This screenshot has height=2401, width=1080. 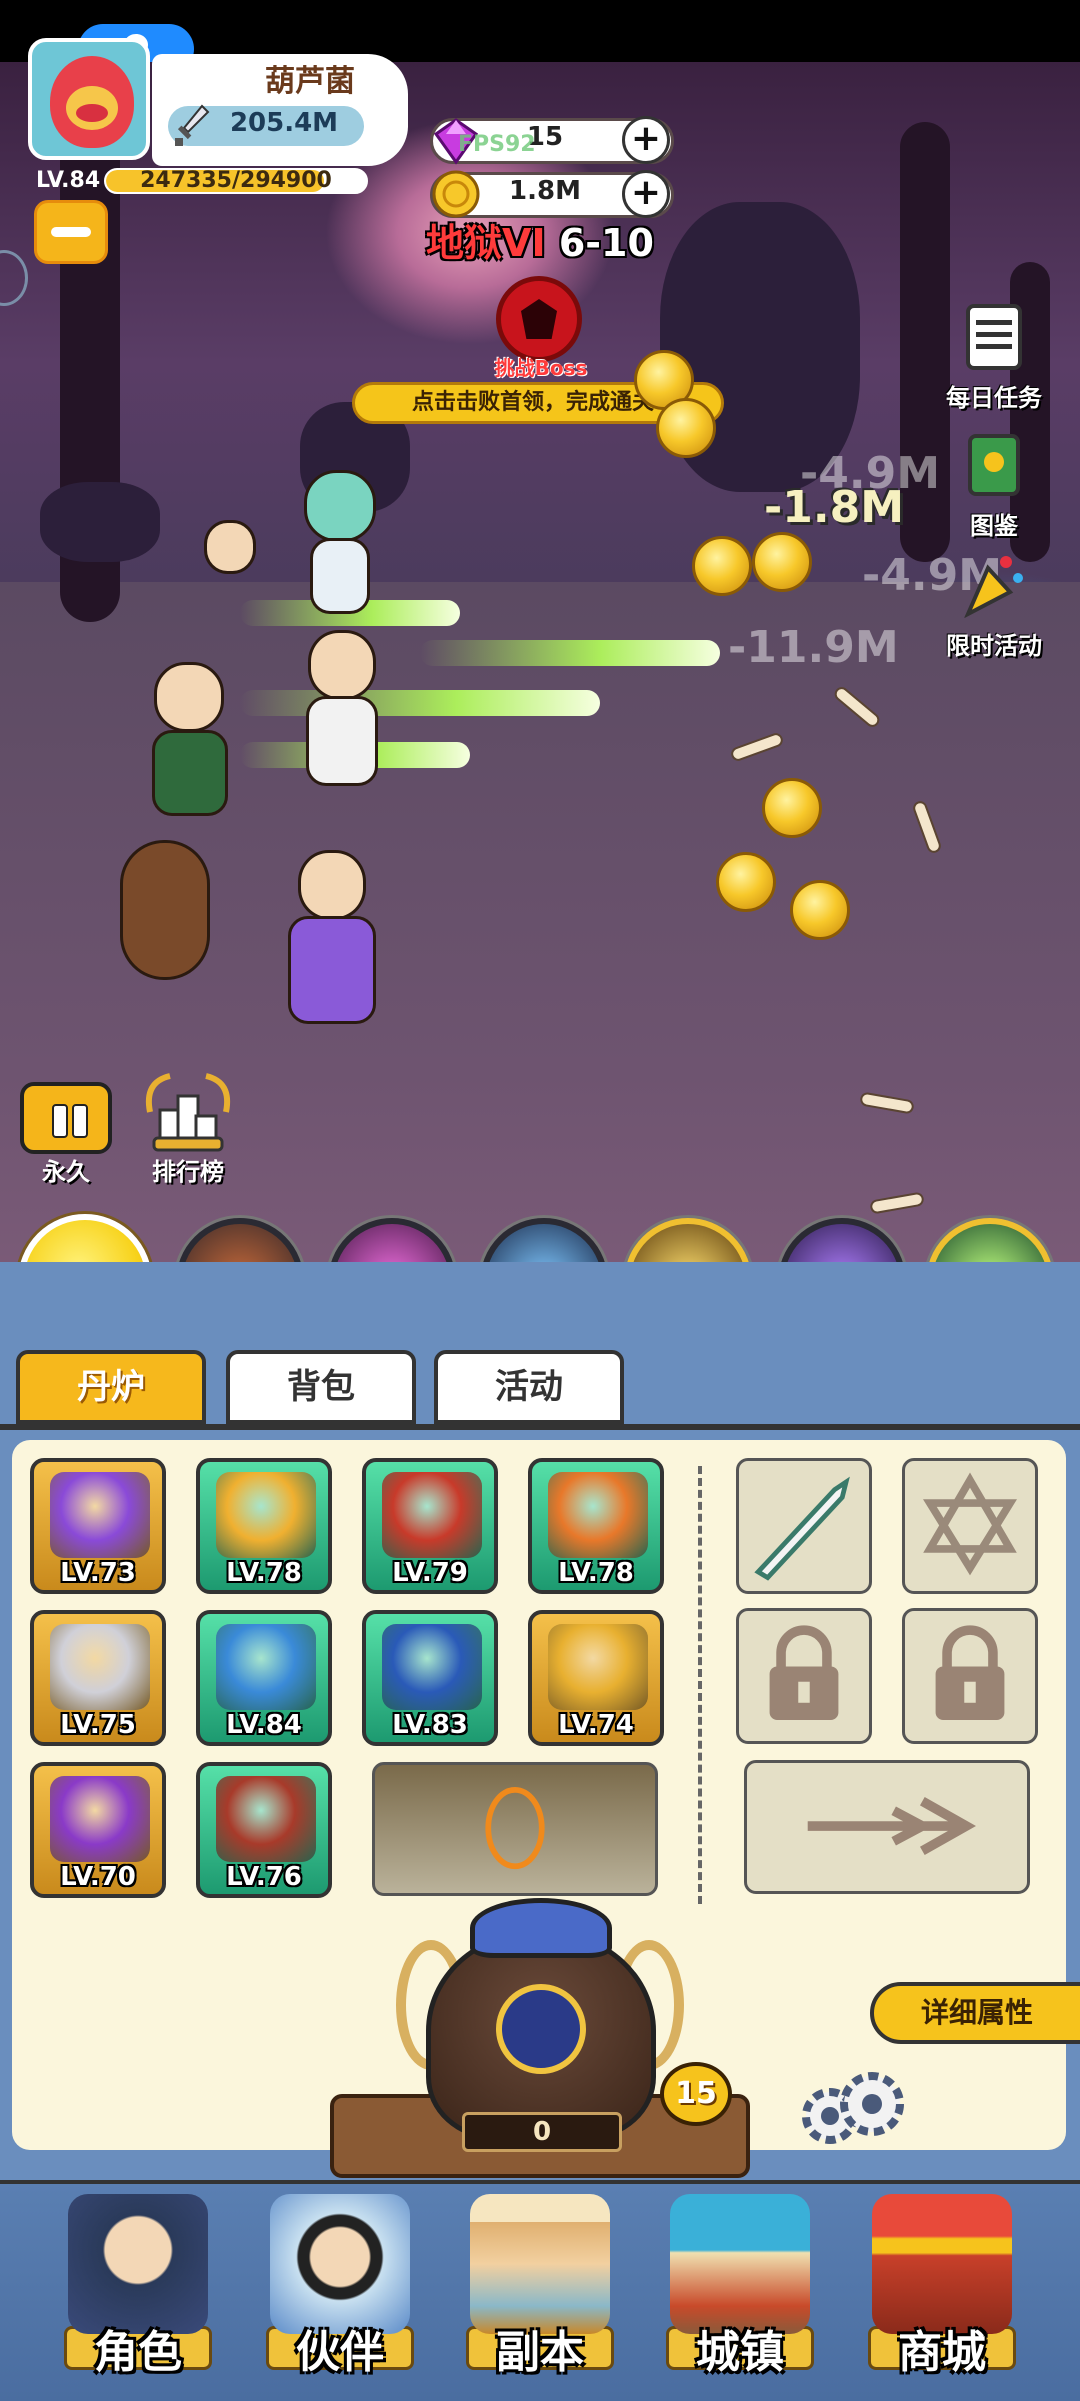 I want to click on limited-event-button: 限时活动, so click(x=994, y=604).